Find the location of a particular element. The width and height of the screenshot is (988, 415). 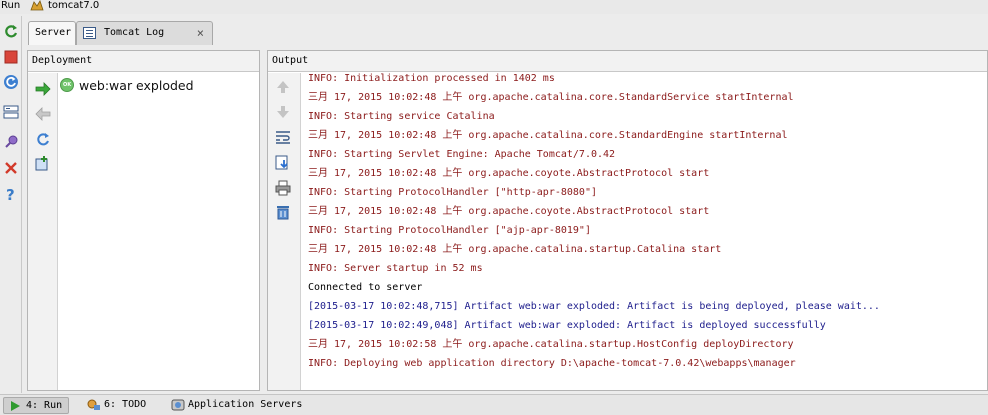

help-icon: ? is located at coordinates (11, 194).